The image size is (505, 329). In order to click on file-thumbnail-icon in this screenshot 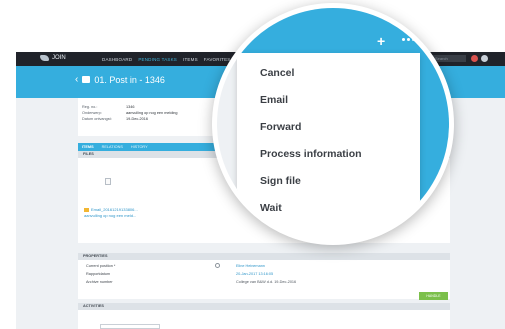, I will do `click(108, 181)`.